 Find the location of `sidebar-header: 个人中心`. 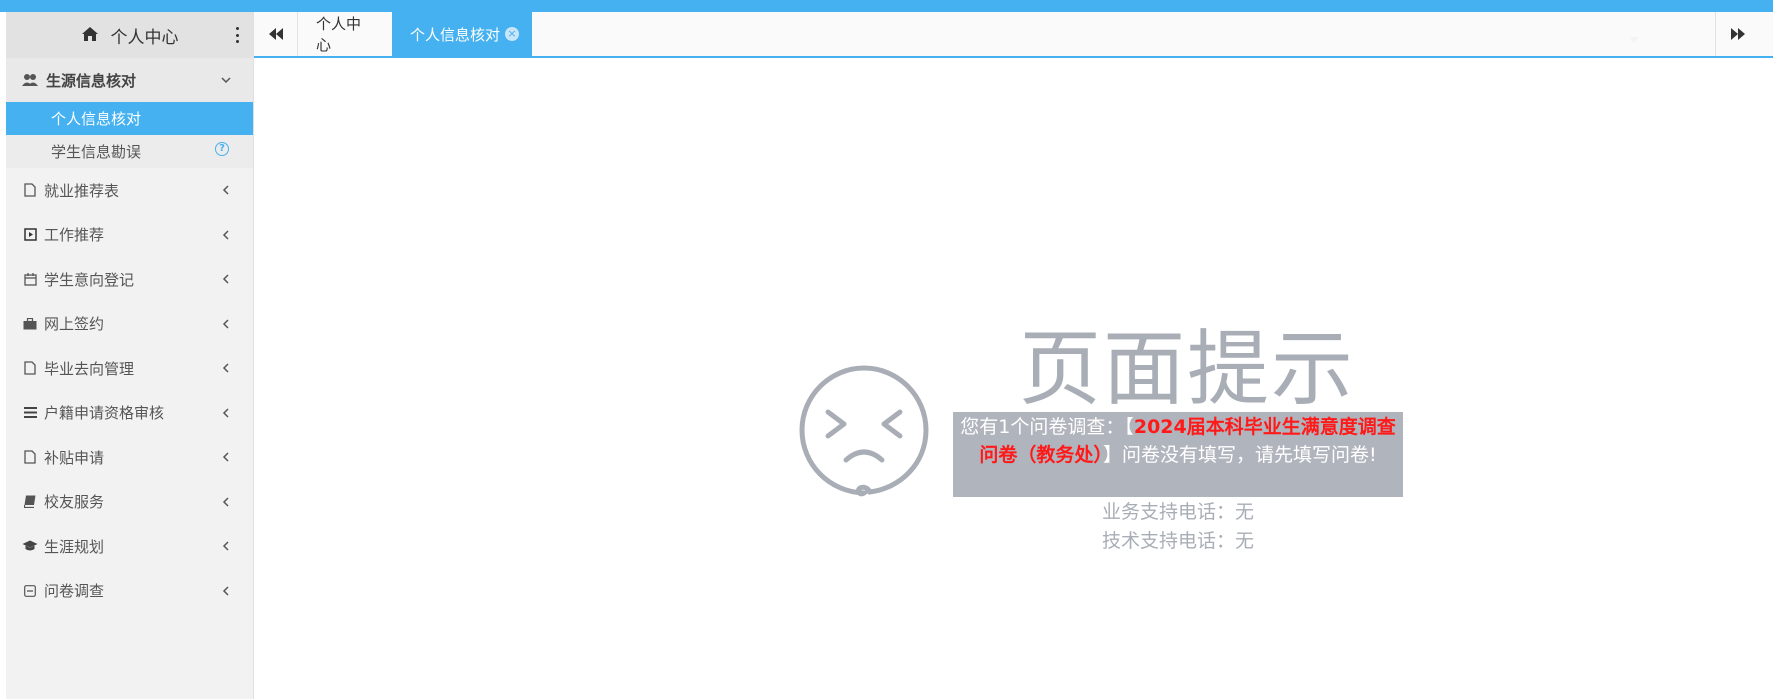

sidebar-header: 个人中心 is located at coordinates (129, 35).